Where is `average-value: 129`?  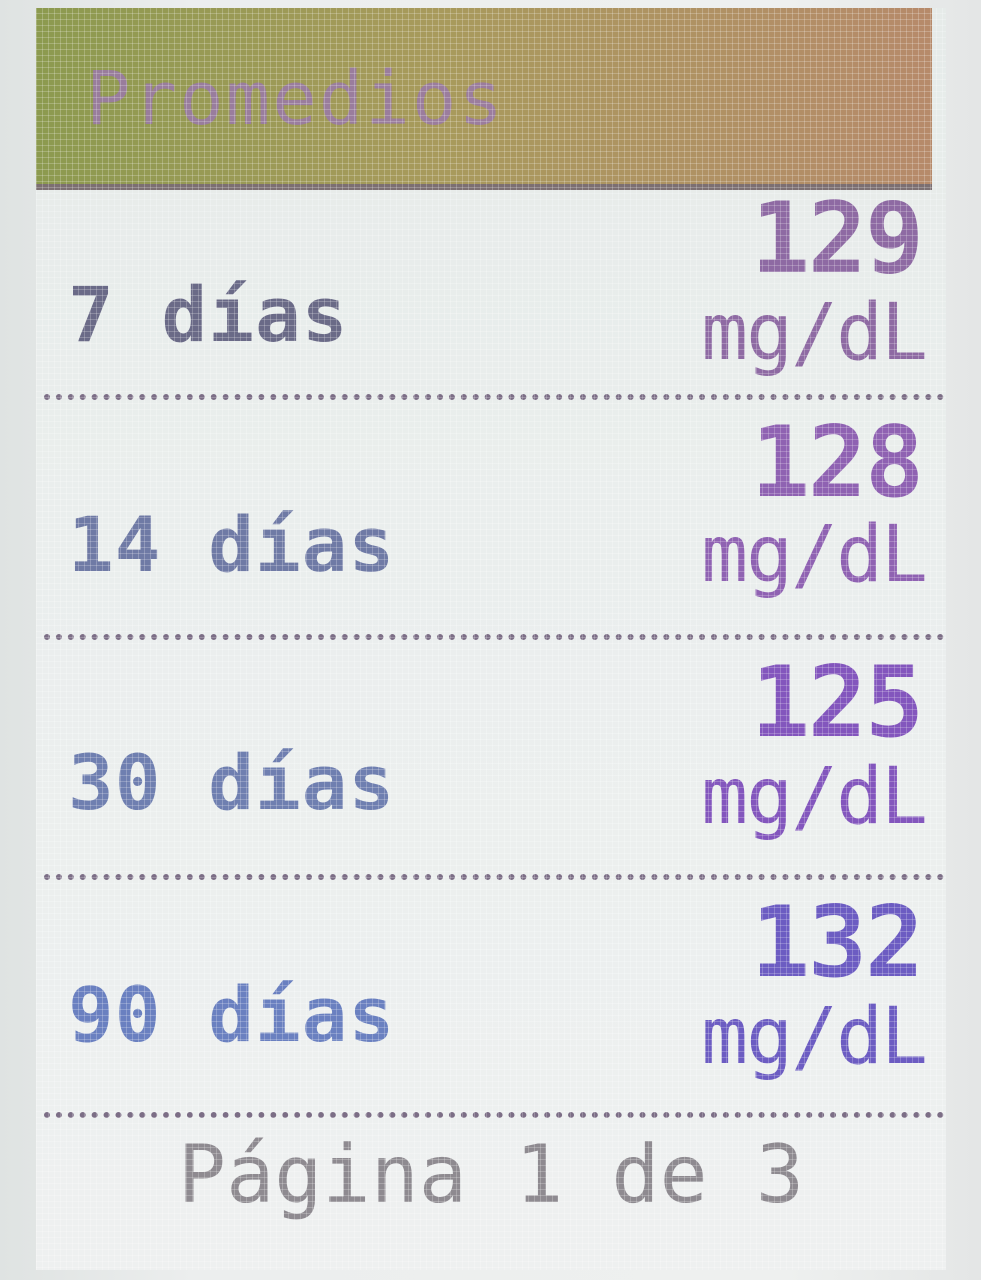
average-value: 129 is located at coordinates (837, 239).